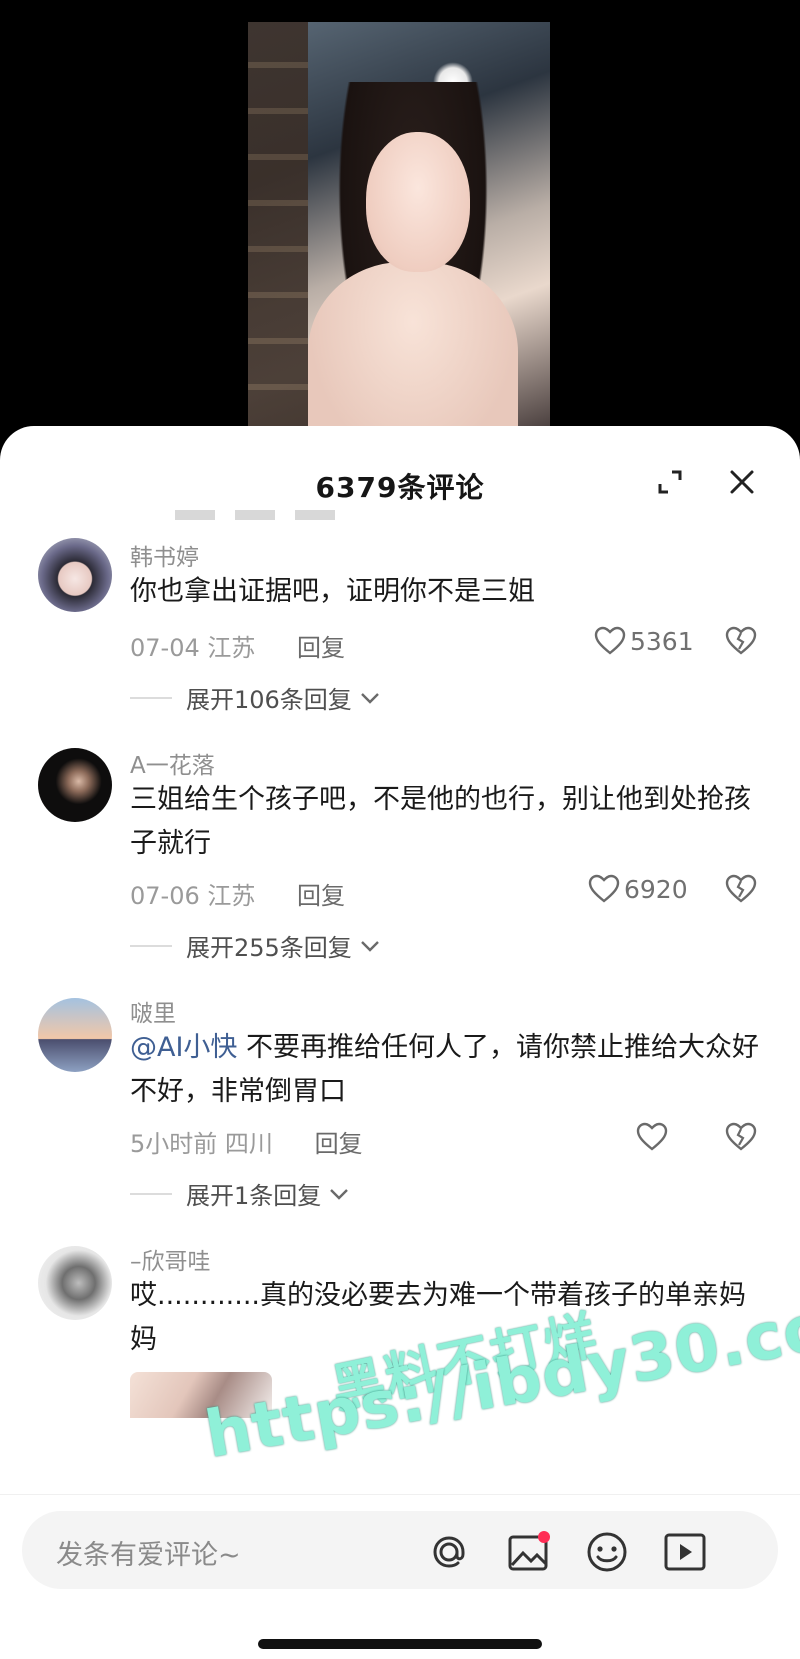  Describe the element at coordinates (254, 1196) in the screenshot. I see `expand-replies-label: 展开1条回复` at that location.